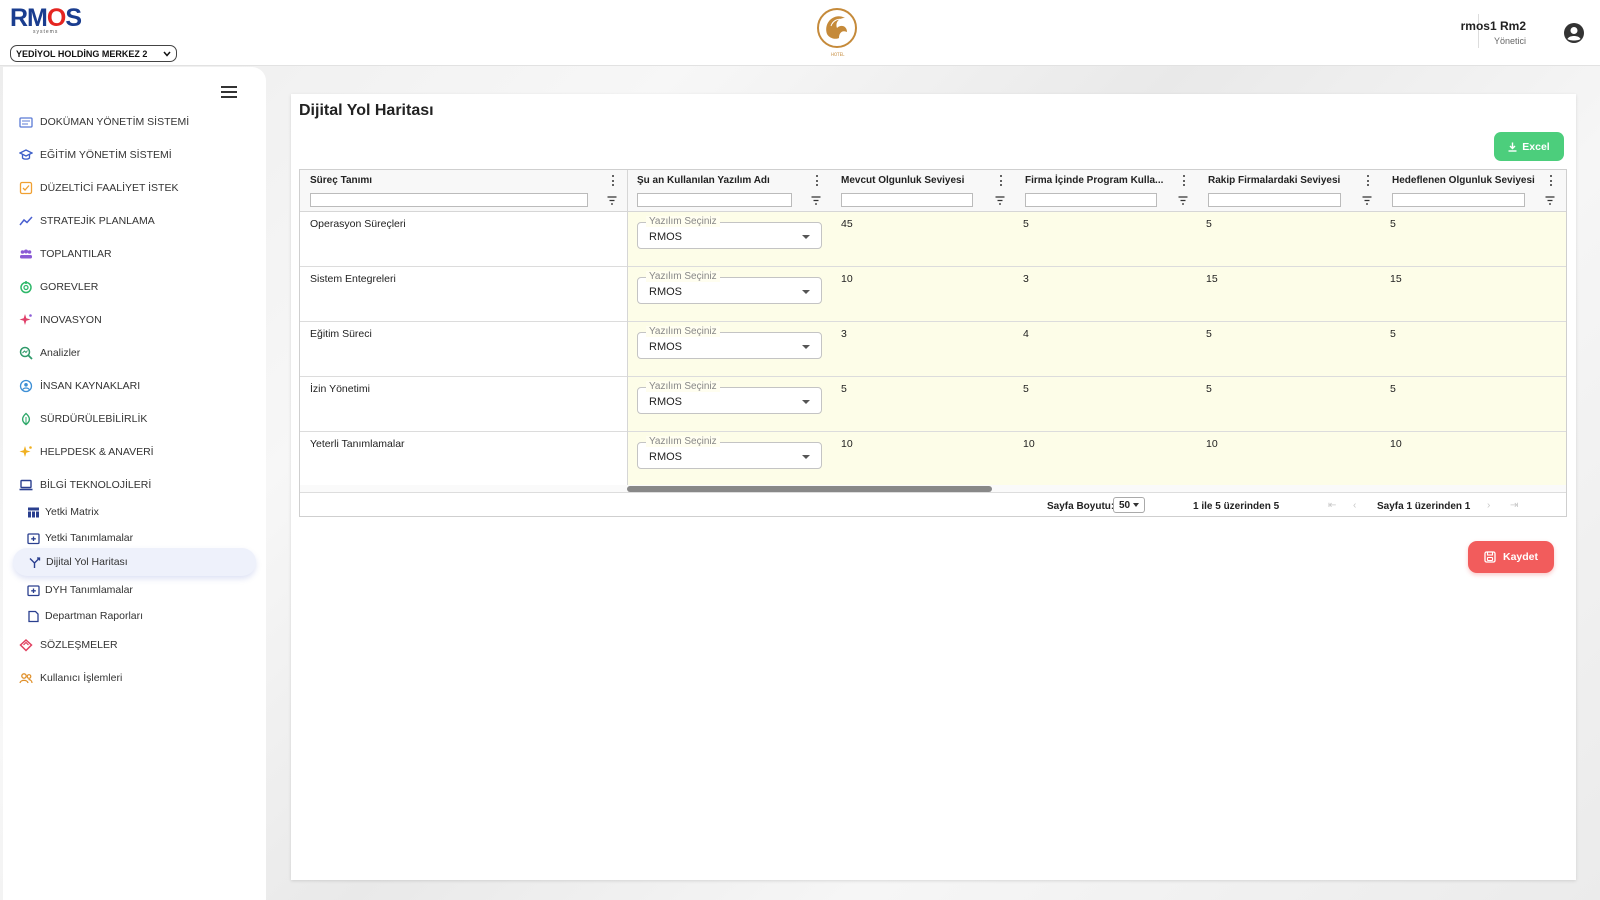 The height and width of the screenshot is (900, 1600). I want to click on prev-page-icon: ‹, so click(1354, 505).